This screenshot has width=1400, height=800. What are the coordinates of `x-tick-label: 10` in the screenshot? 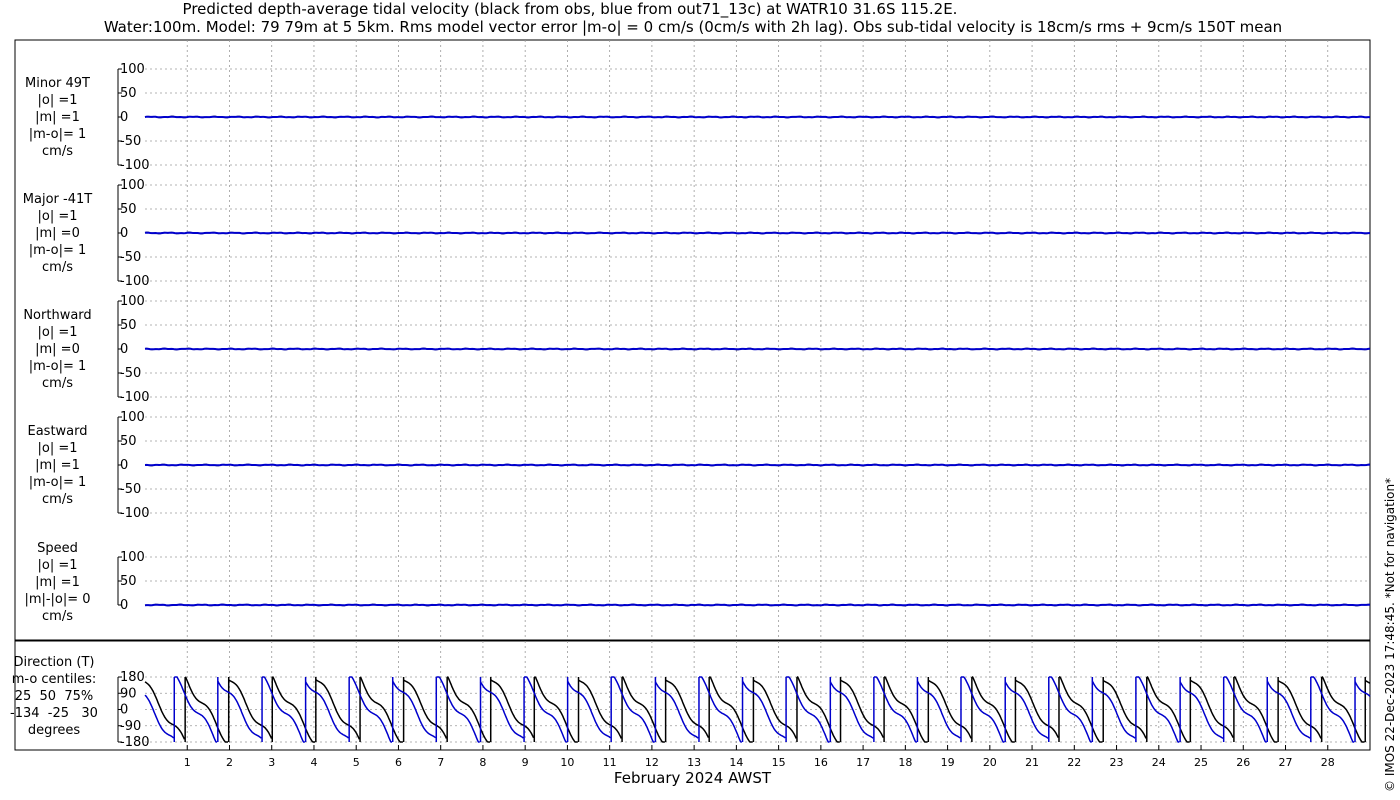 It's located at (567, 762).